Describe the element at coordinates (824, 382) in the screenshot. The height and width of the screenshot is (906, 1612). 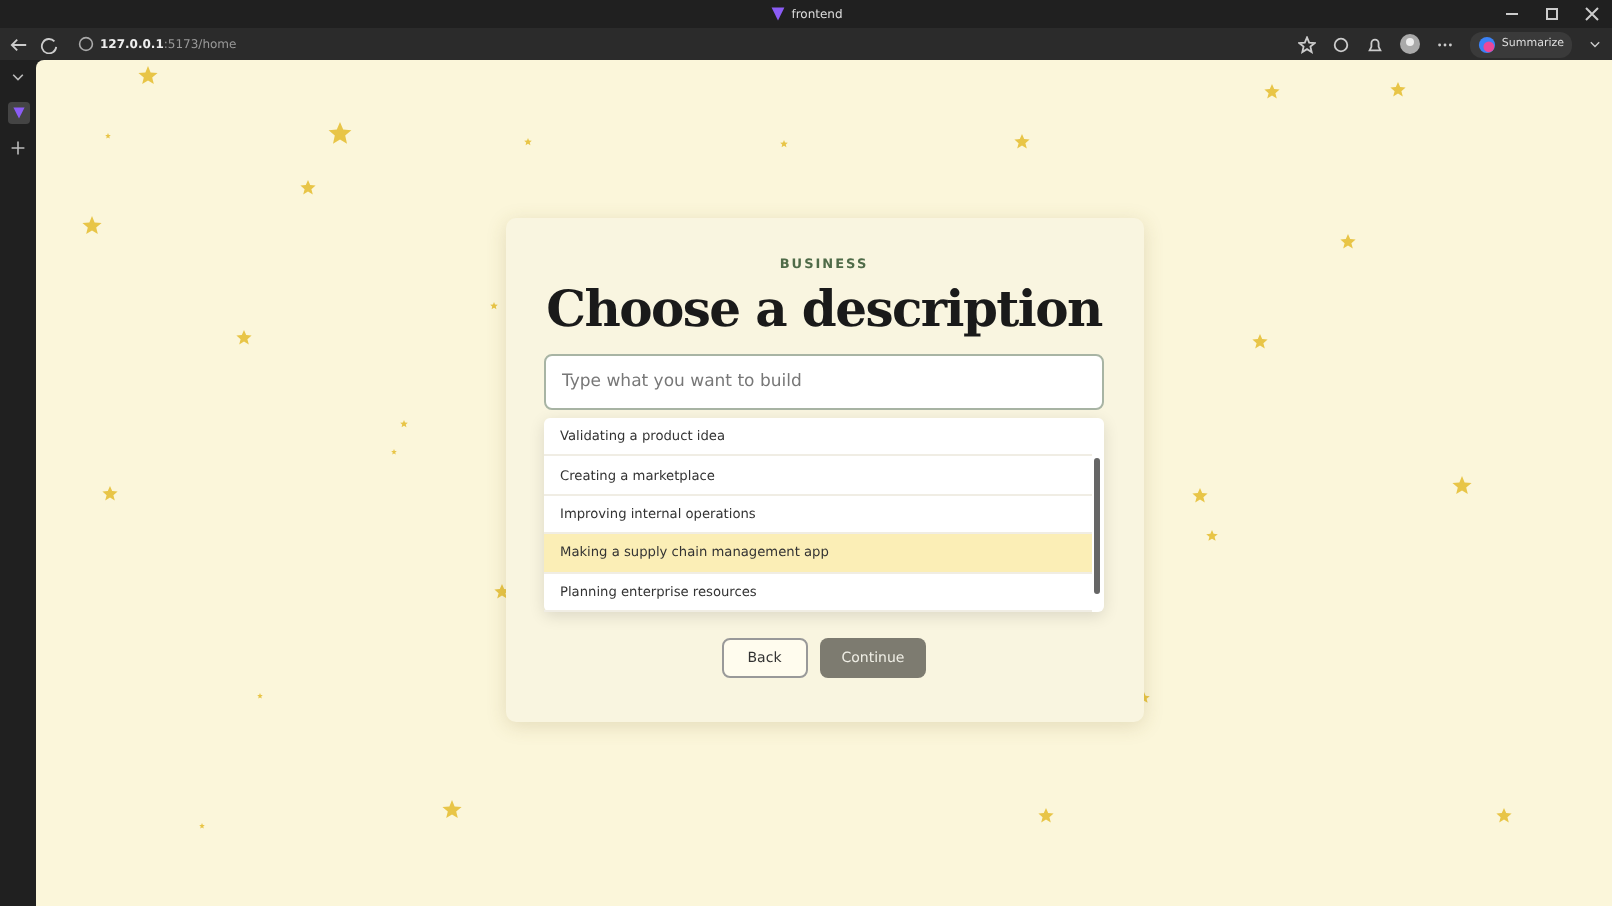
I see `description-input: Type what you want to build` at that location.